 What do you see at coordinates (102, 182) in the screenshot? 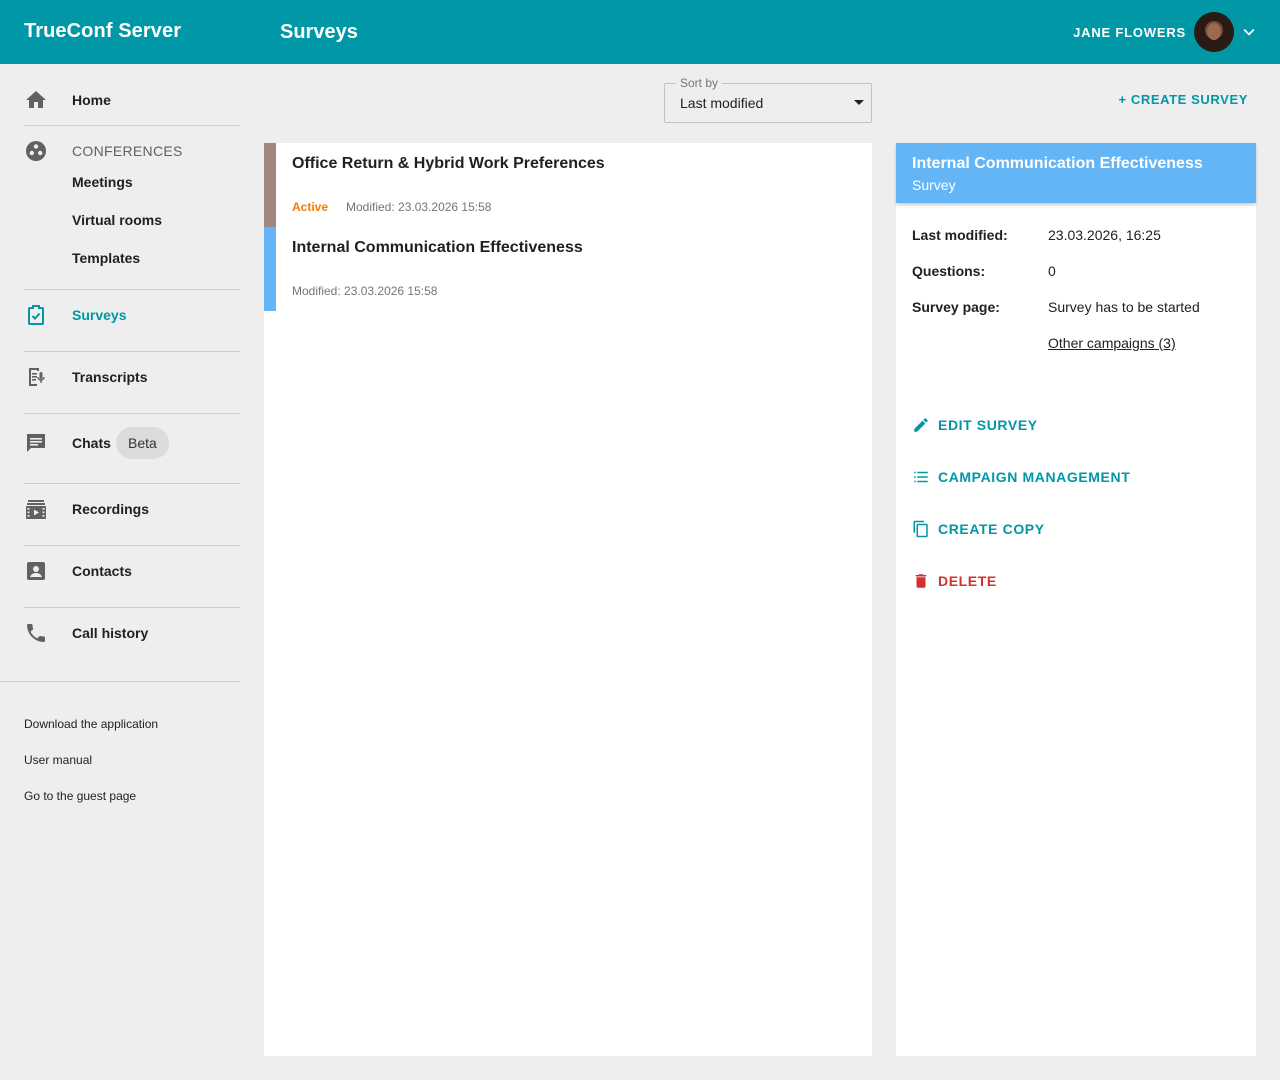
I see `sidebar-item-meetings: Meetings` at bounding box center [102, 182].